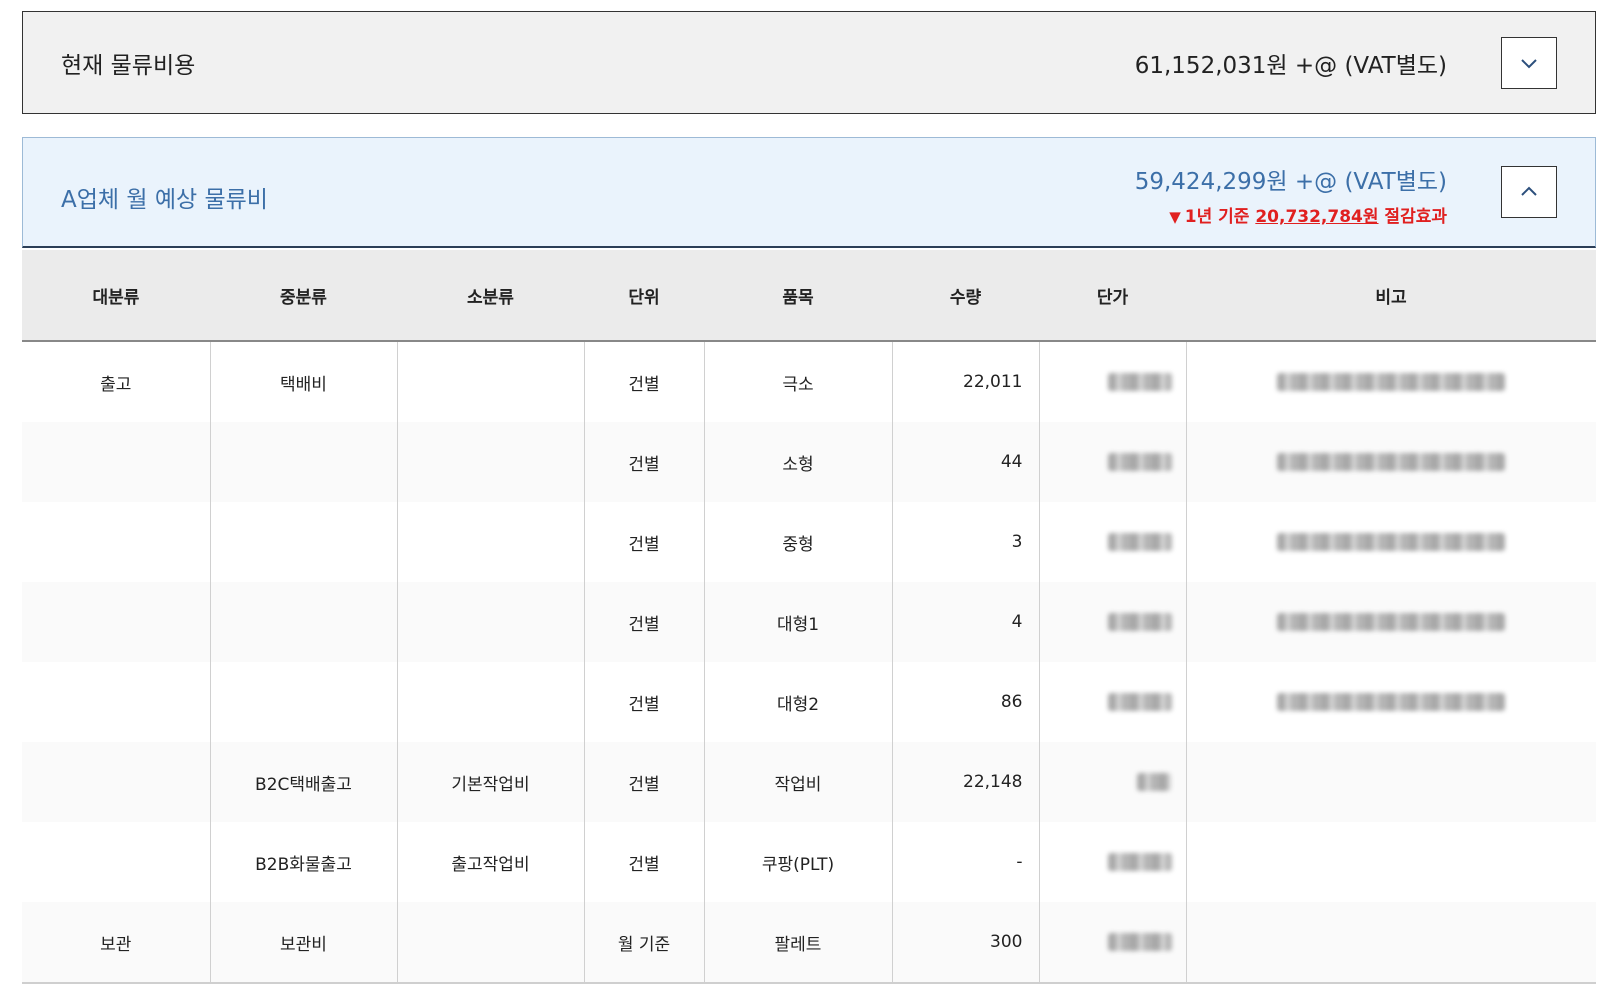 This screenshot has height=1008, width=1614. What do you see at coordinates (797, 943) in the screenshot?
I see `cell-item: 팔레트` at bounding box center [797, 943].